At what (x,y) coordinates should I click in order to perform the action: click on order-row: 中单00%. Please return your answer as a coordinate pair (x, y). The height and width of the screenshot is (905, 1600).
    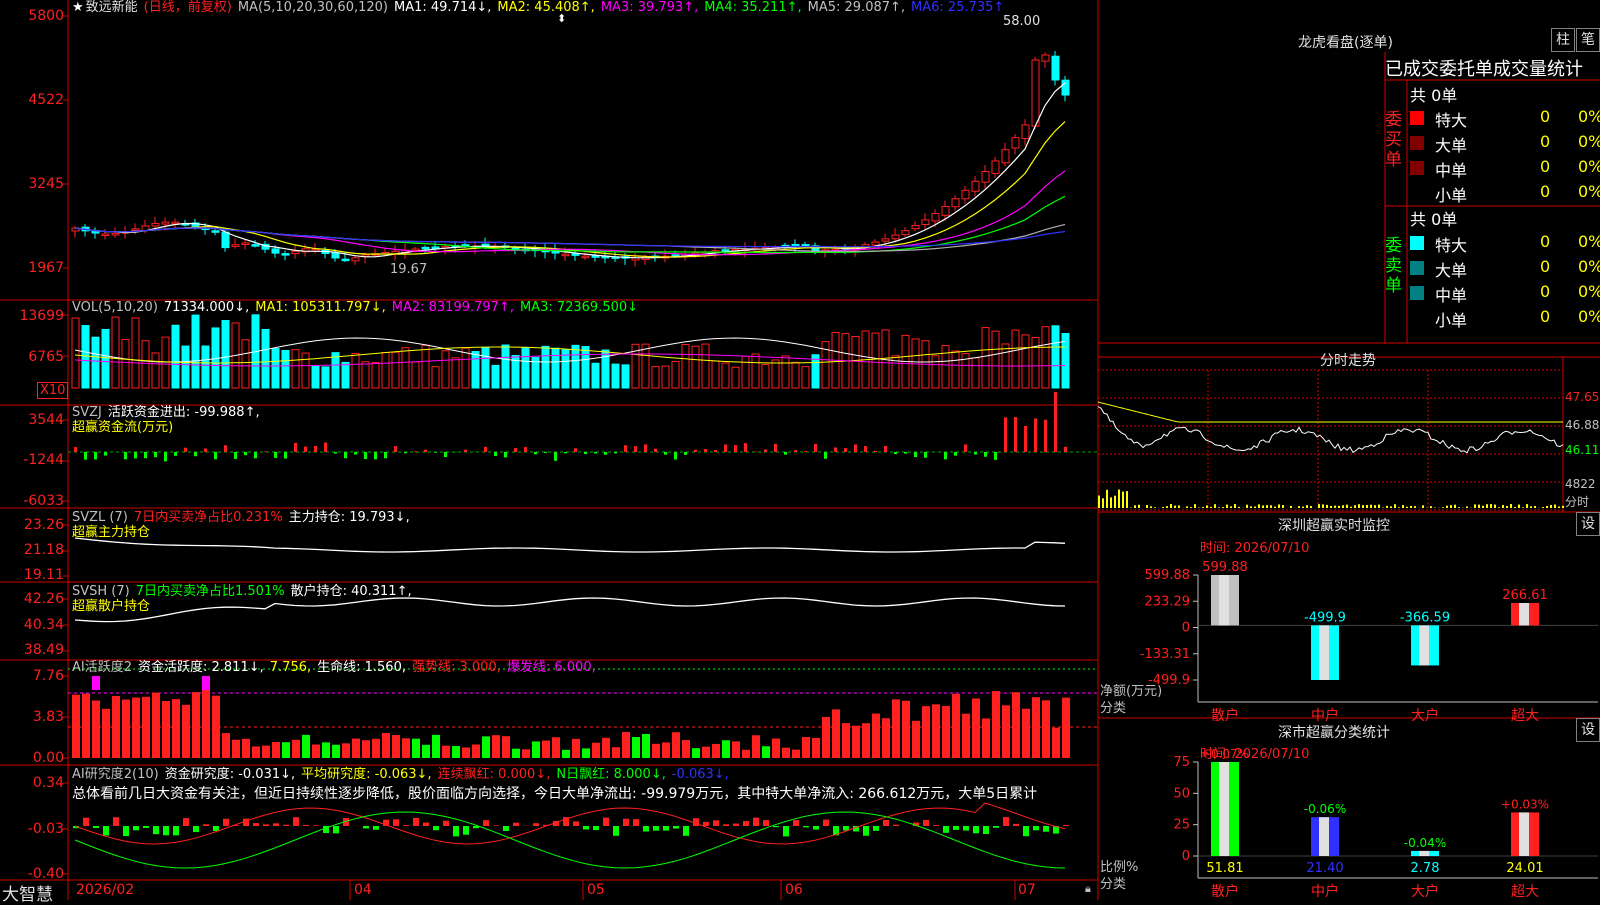
    Looking at the image, I should click on (1505, 168).